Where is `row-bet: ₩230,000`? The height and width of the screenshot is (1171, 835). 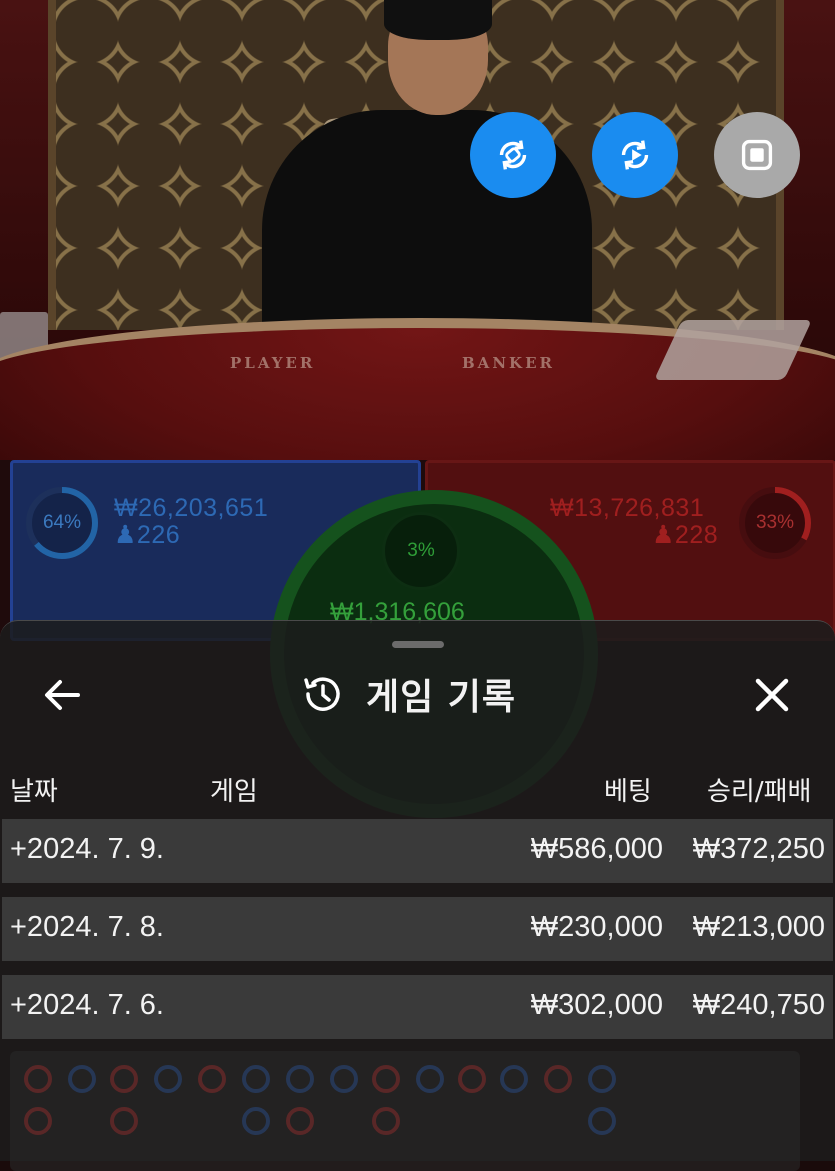
row-bet: ₩230,000 is located at coordinates (596, 927).